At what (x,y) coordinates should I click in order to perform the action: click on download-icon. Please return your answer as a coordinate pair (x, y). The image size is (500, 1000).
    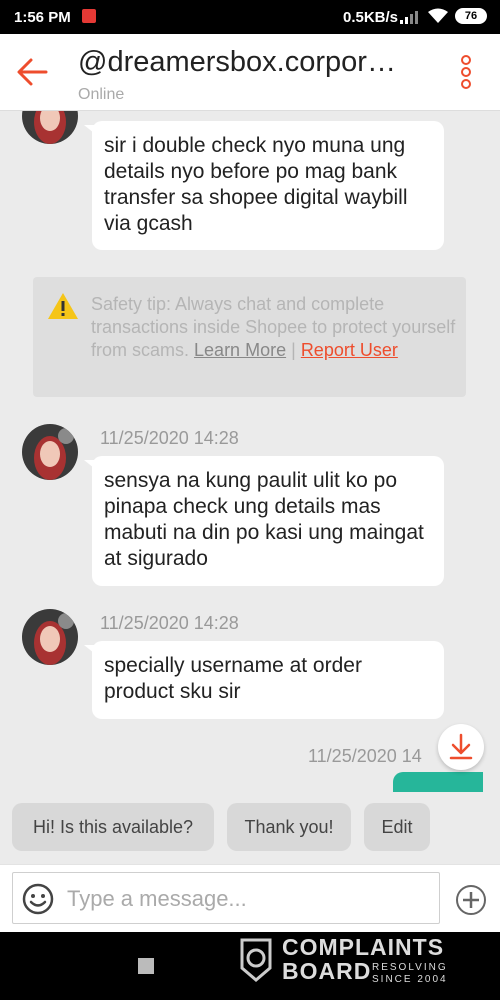
    Looking at the image, I should click on (461, 746).